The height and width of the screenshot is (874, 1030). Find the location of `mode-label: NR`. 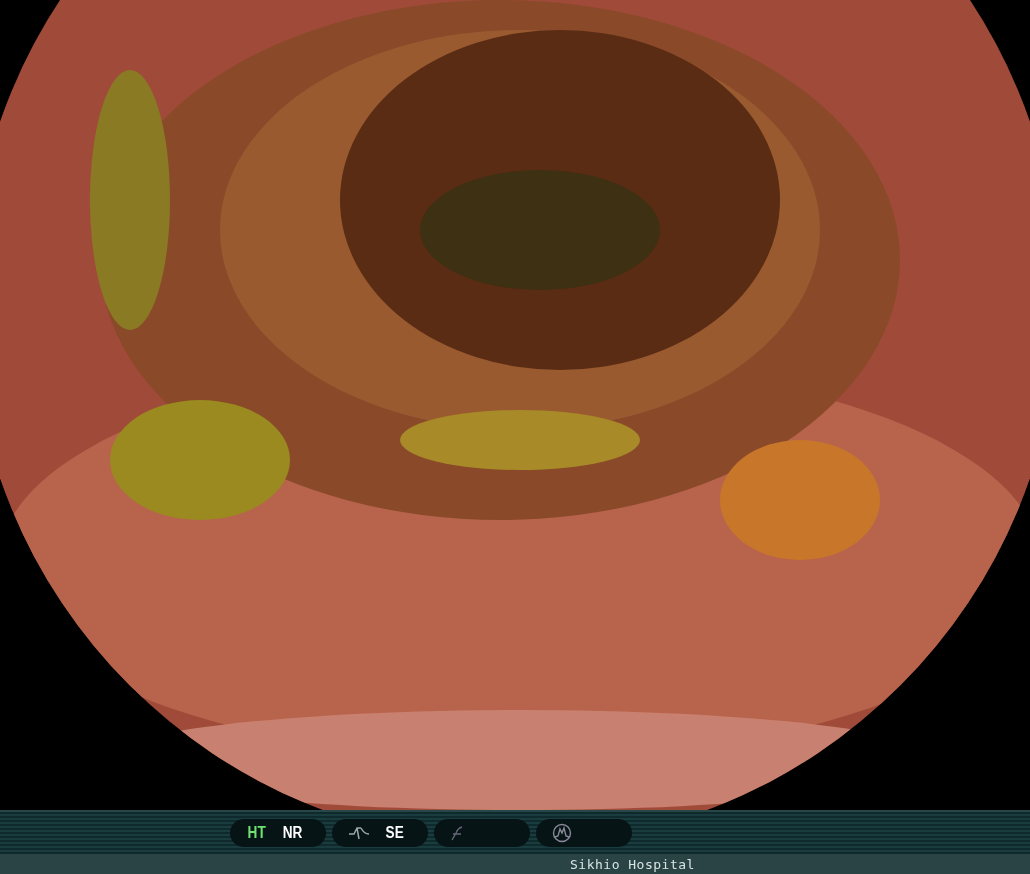

mode-label: NR is located at coordinates (293, 833).